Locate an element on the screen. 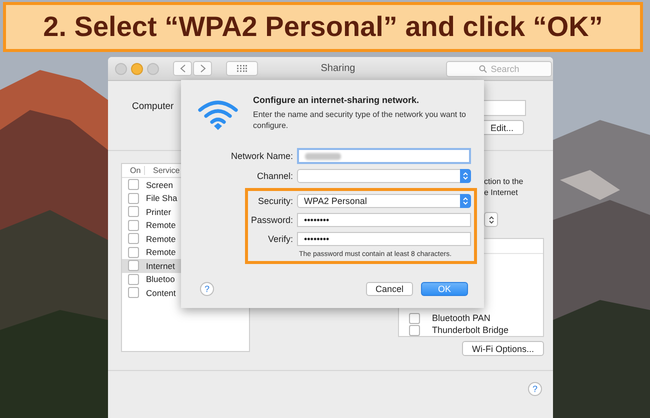  column-header: Service is located at coordinates (162, 170).